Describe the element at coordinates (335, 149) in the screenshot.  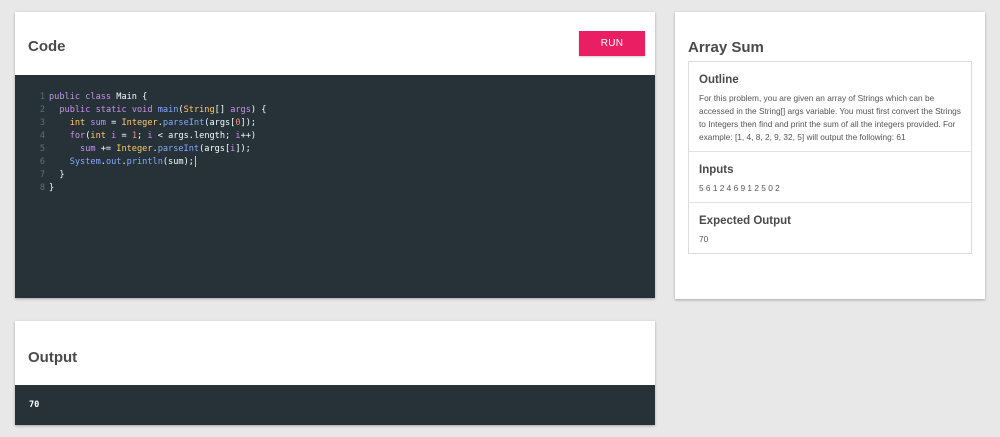
I see `code-line: 5 sum += Integer.parseInt(args[i]);` at that location.